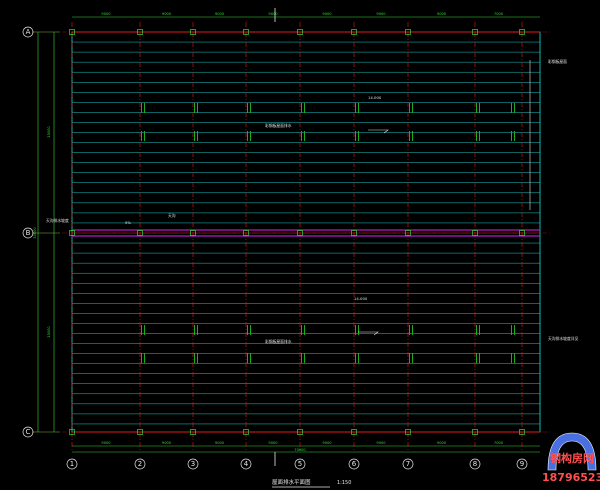 This screenshot has height=490, width=600. Describe the element at coordinates (563, 338) in the screenshot. I see `right-note-bottom: 天沟排水坡度详见` at that location.